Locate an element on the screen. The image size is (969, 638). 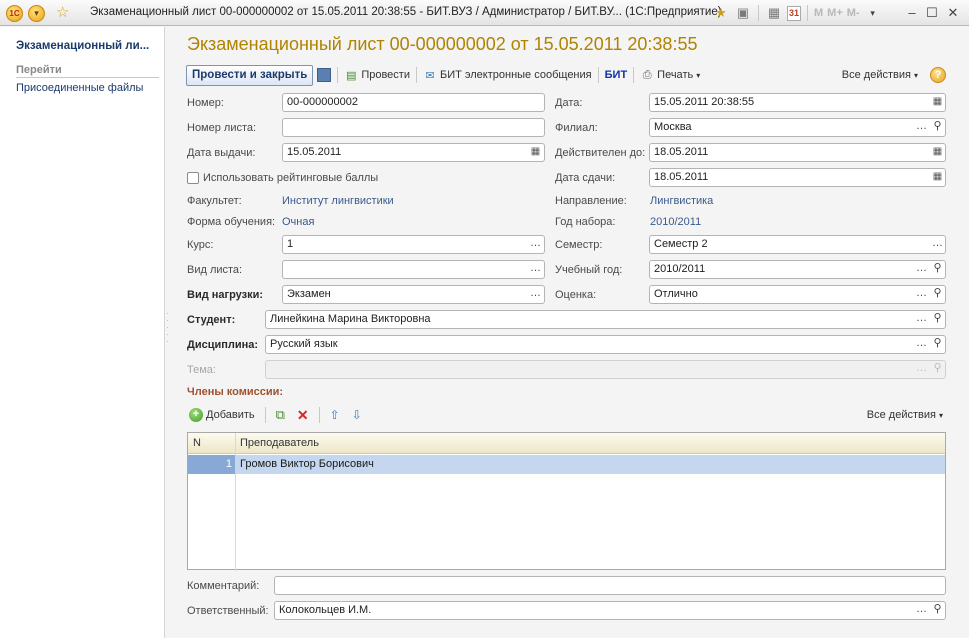
all-actions-menu: Все действия ▾ is located at coordinates (880, 75).